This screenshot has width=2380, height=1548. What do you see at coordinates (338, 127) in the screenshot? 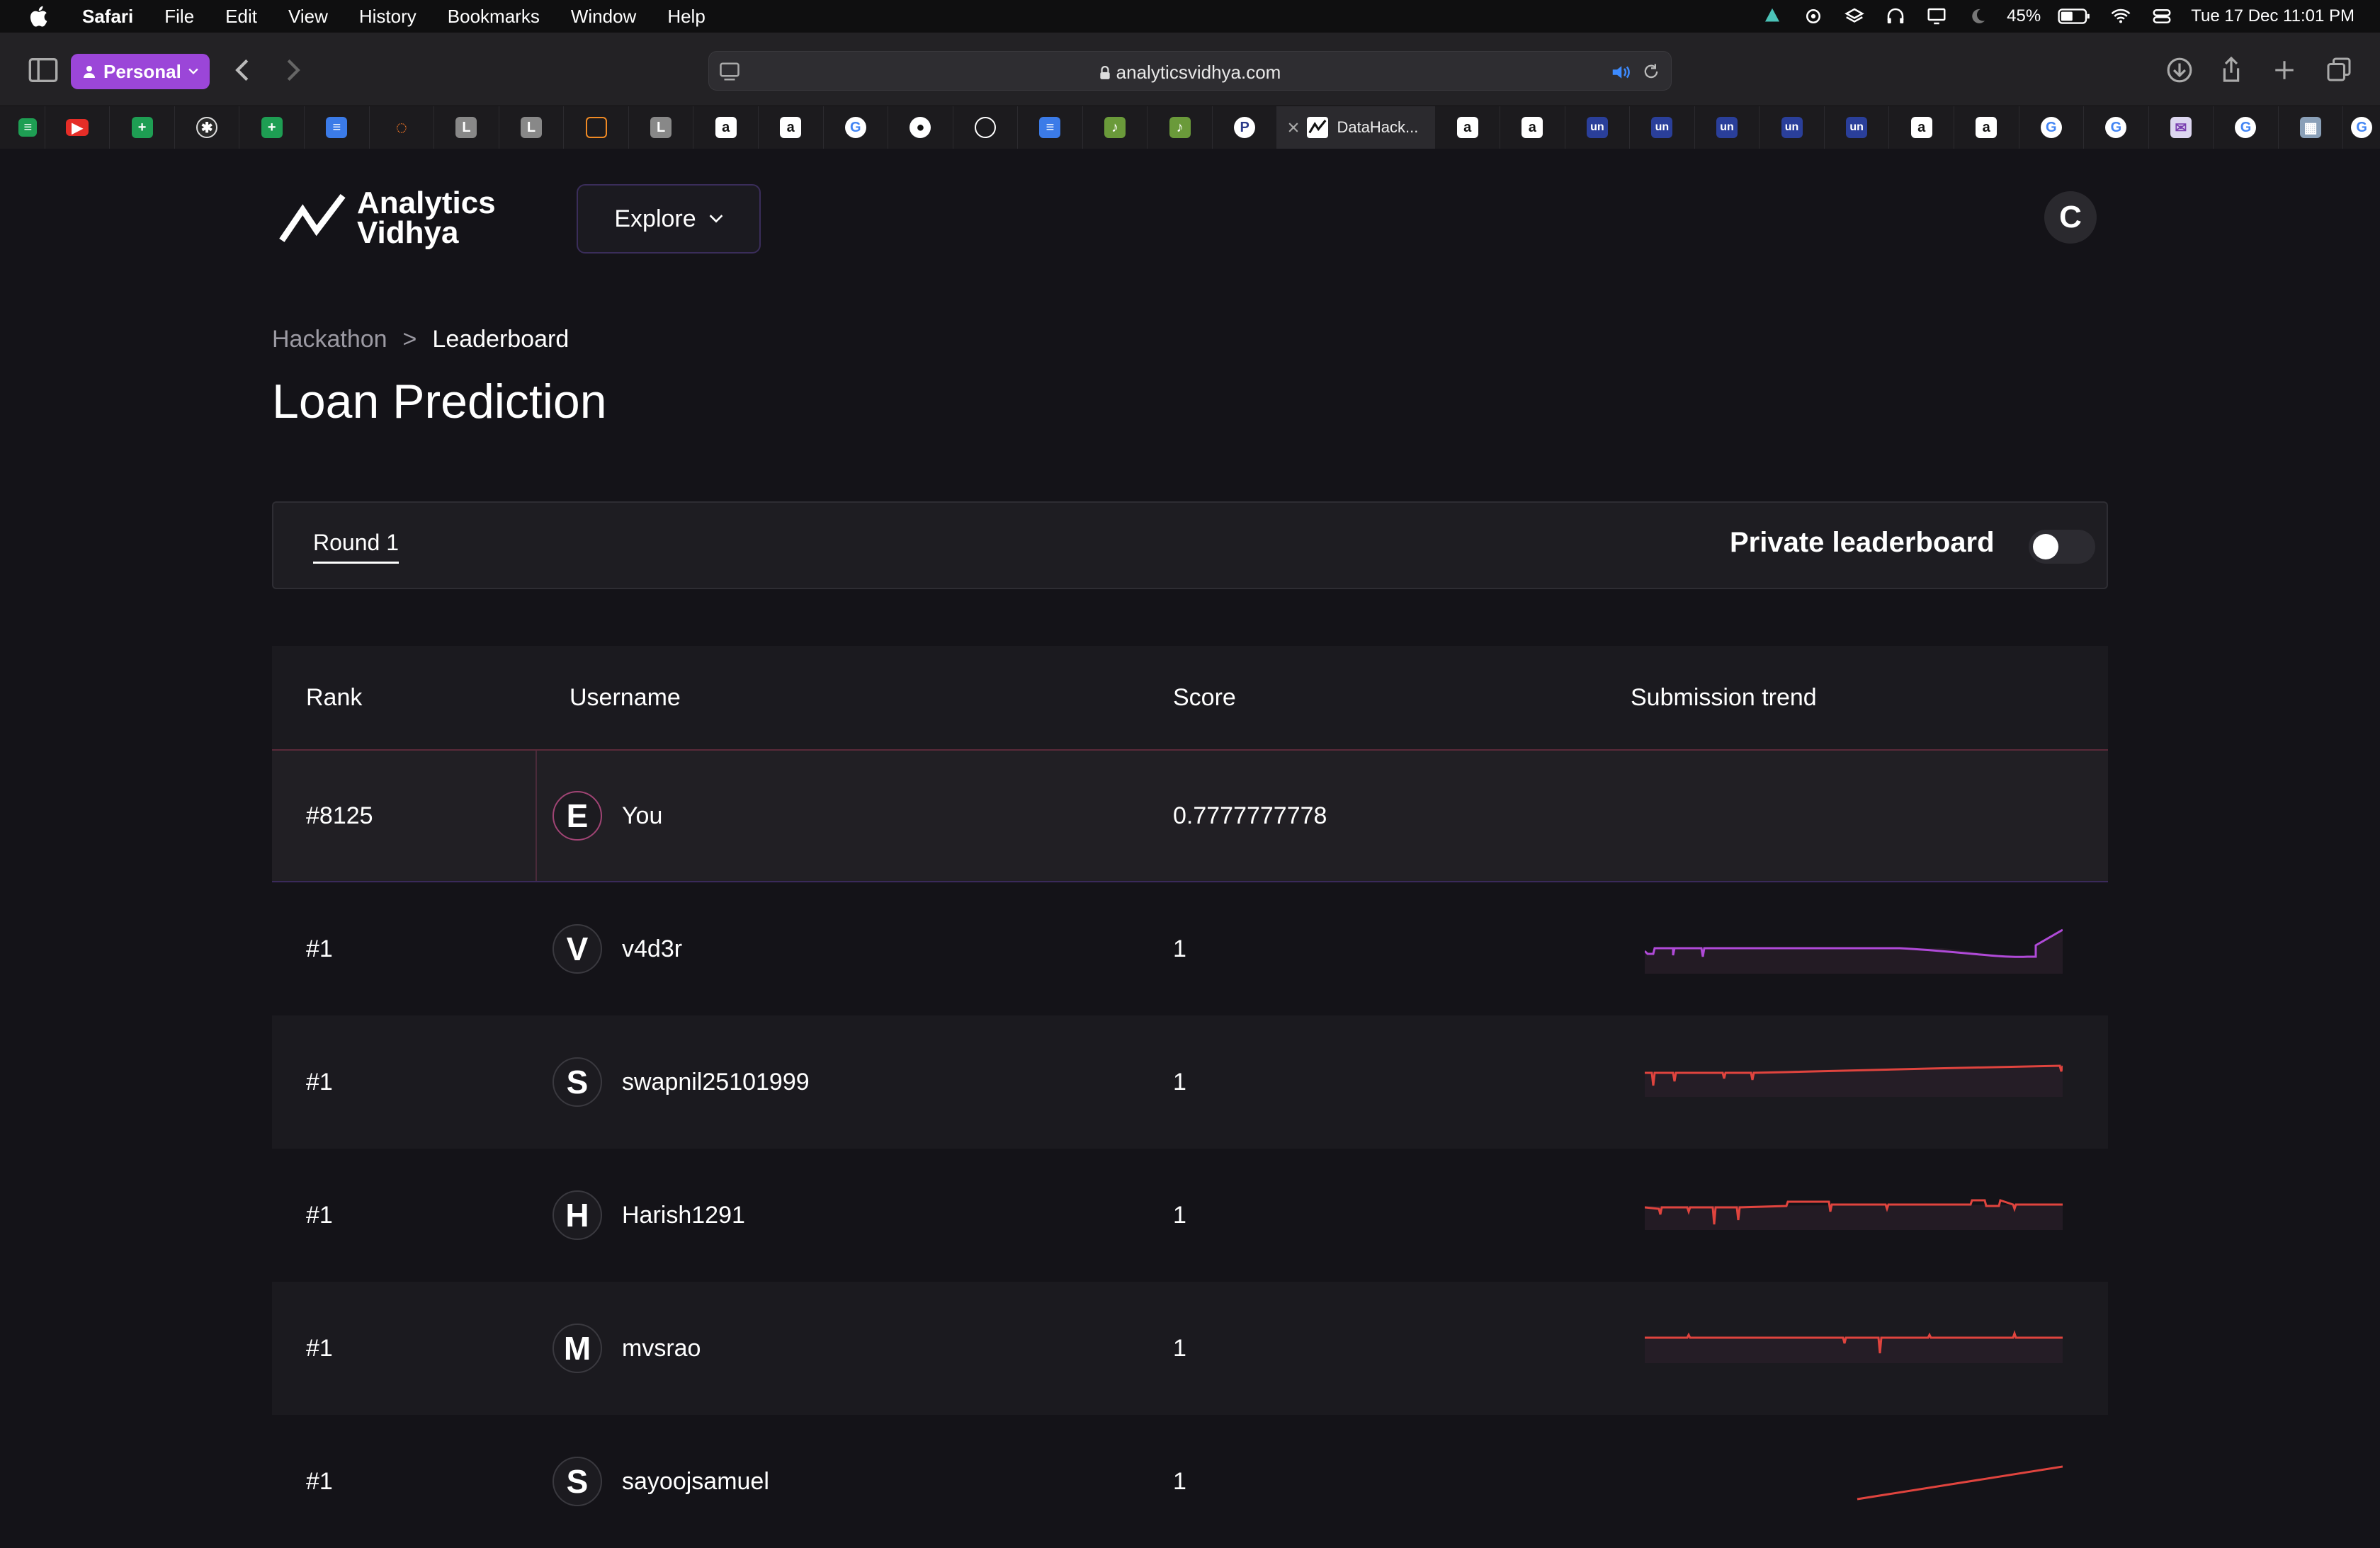
I see `tab-docs: ≡` at bounding box center [338, 127].